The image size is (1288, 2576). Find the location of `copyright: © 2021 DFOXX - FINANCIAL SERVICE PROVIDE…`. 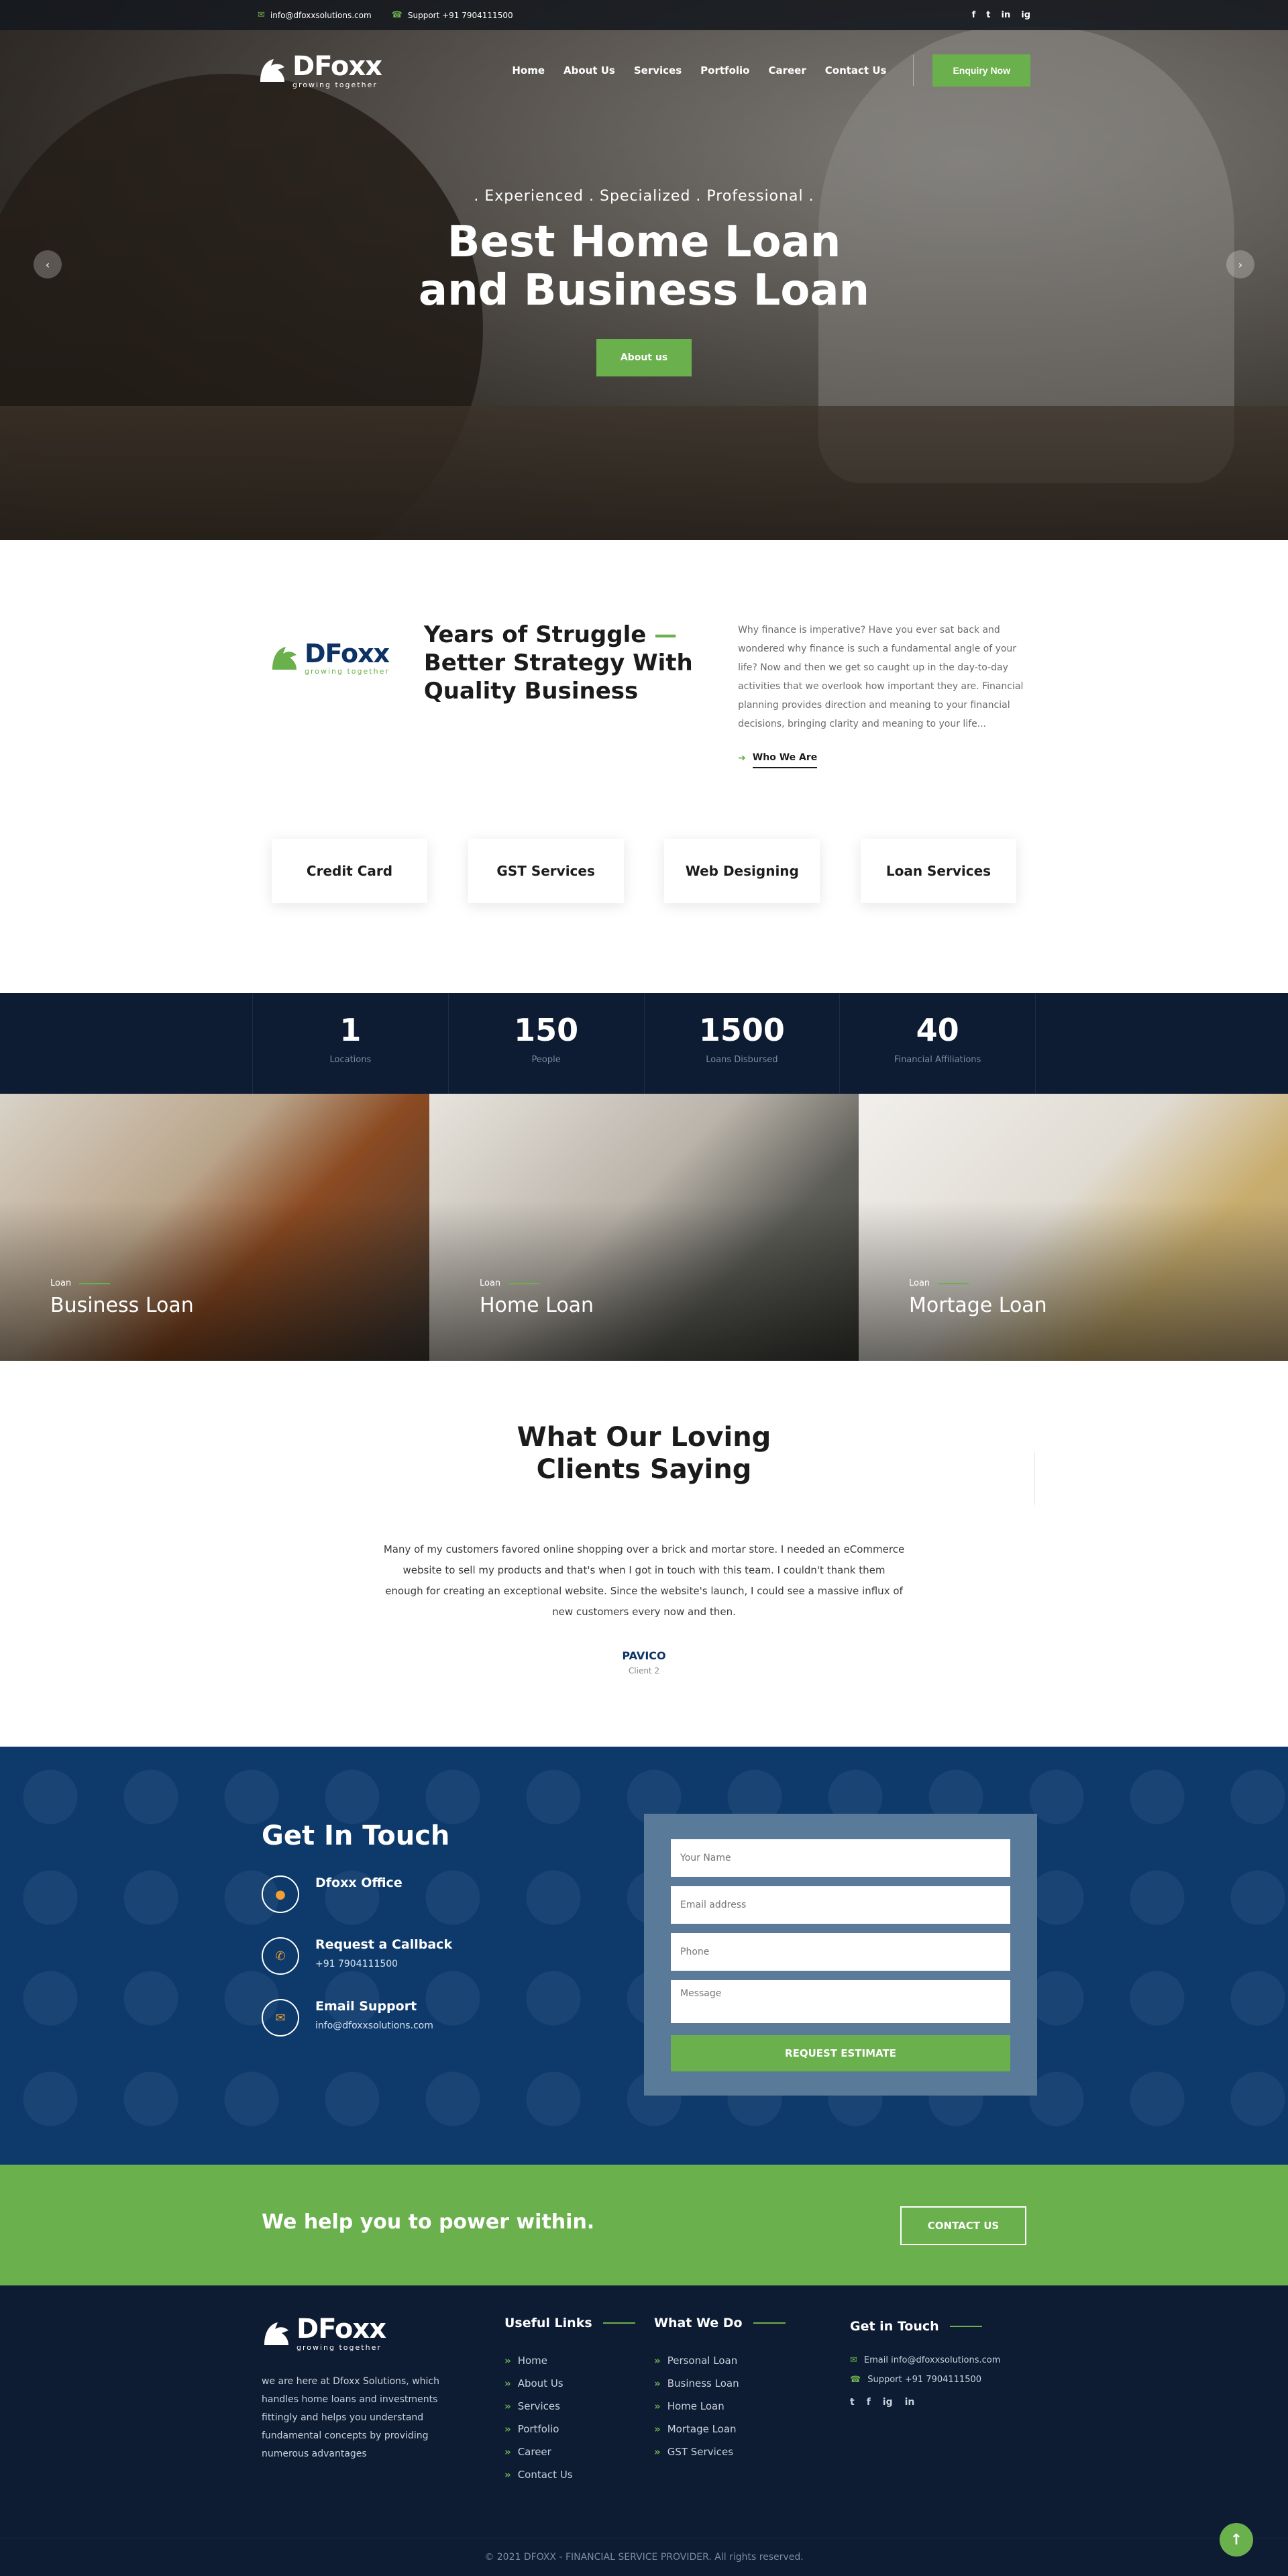

copyright: © 2021 DFOXX - FINANCIAL SERVICE PROVIDE… is located at coordinates (644, 2557).